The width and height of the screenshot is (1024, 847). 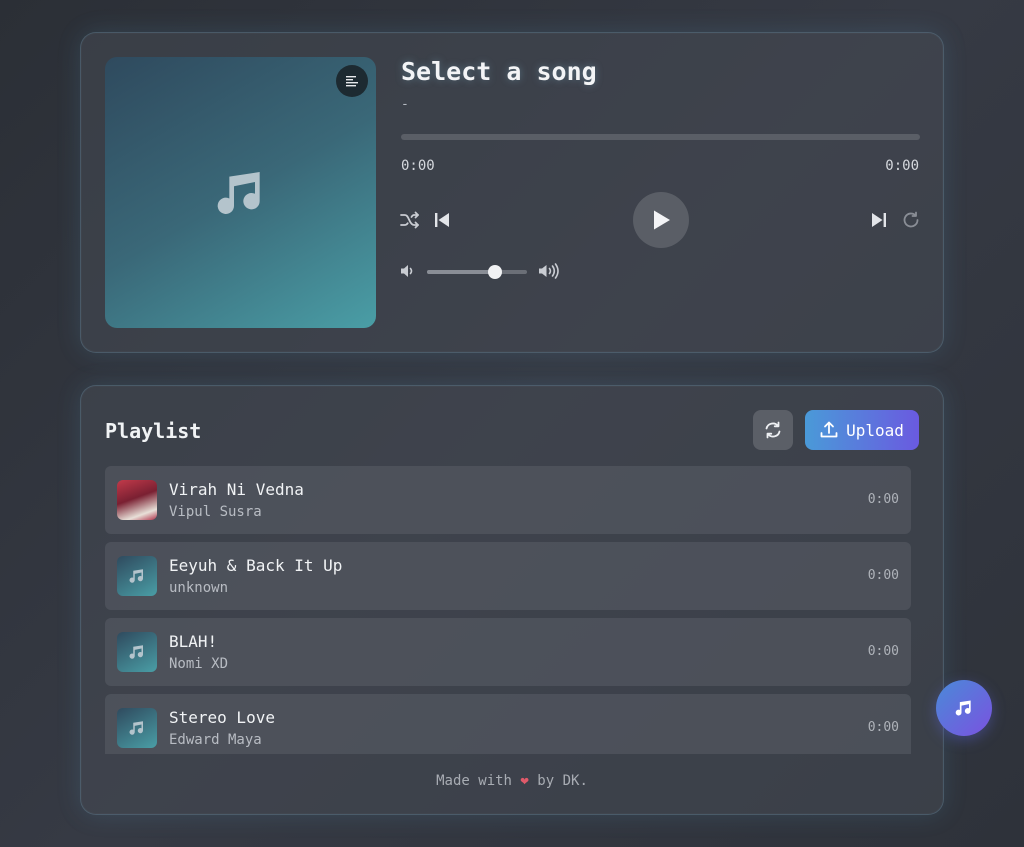 I want to click on track-name: Eeyuh & Back It Up, so click(x=256, y=565).